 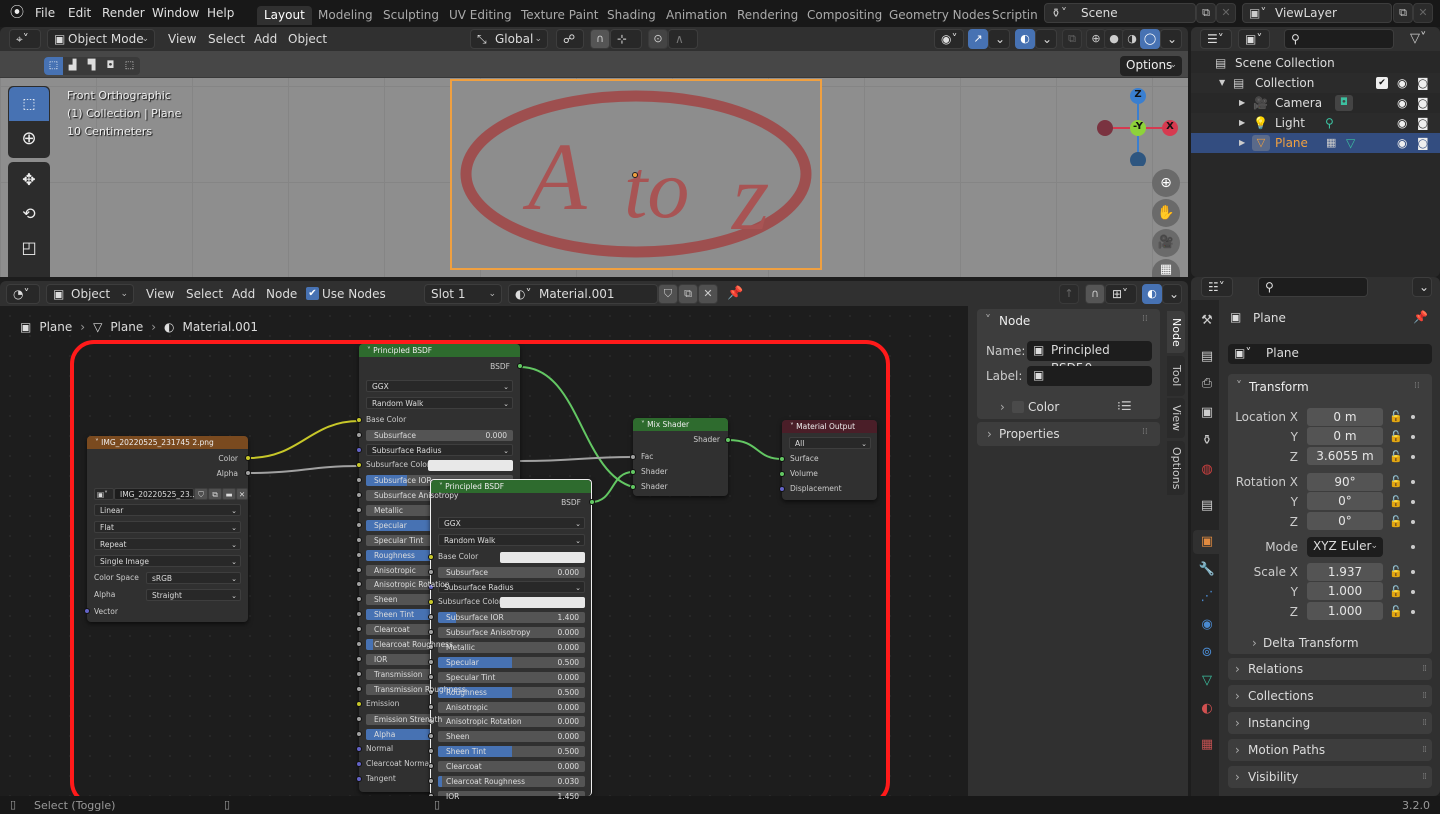 I want to click on tab-animation: Animation, so click(x=696, y=15).